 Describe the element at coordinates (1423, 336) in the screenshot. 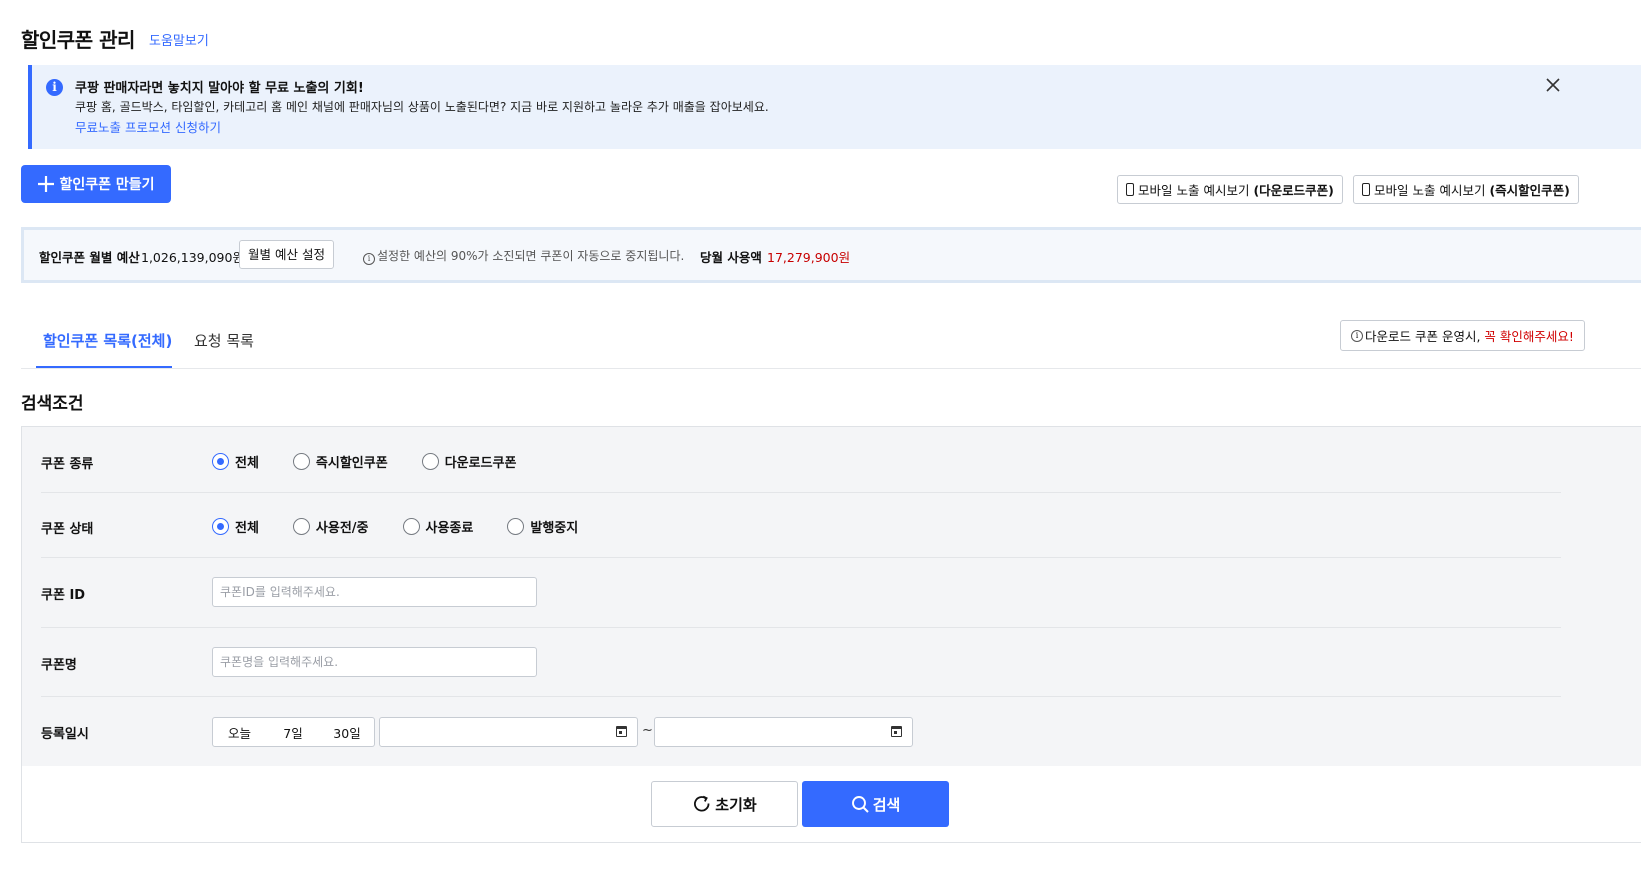

I see `download-notice-text: 다운로드 쿠폰 운영시,` at that location.